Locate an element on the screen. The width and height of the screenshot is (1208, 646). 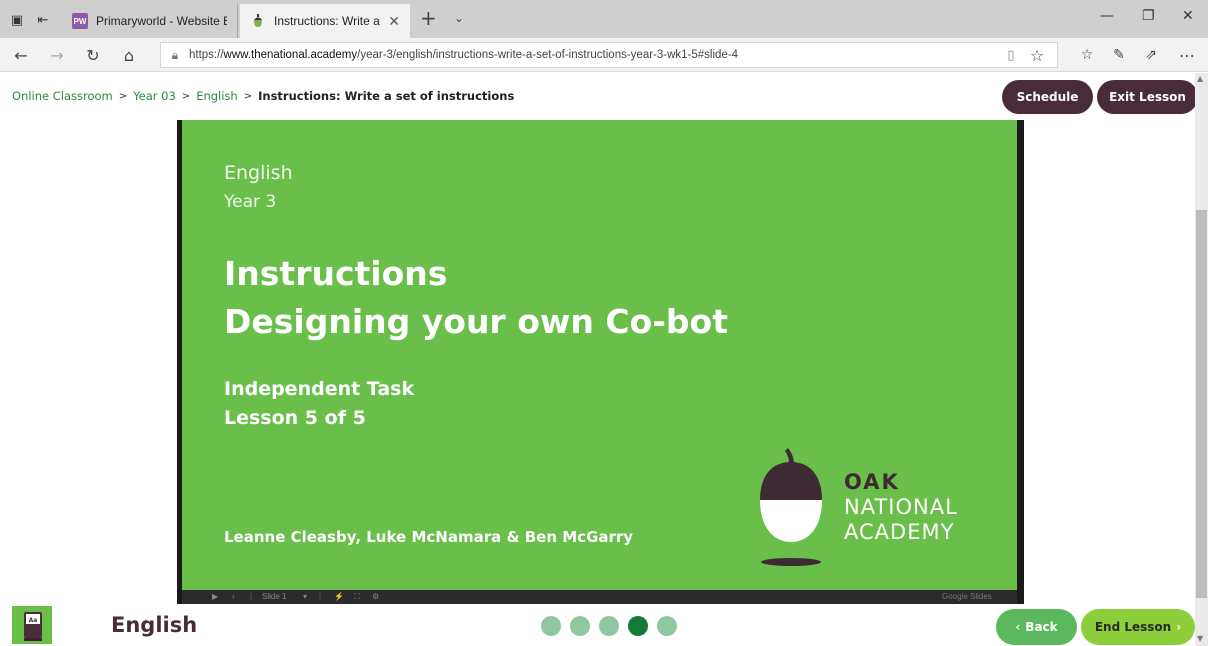
tab-title: Primaryworld - Website Edit is located at coordinates (161, 21).